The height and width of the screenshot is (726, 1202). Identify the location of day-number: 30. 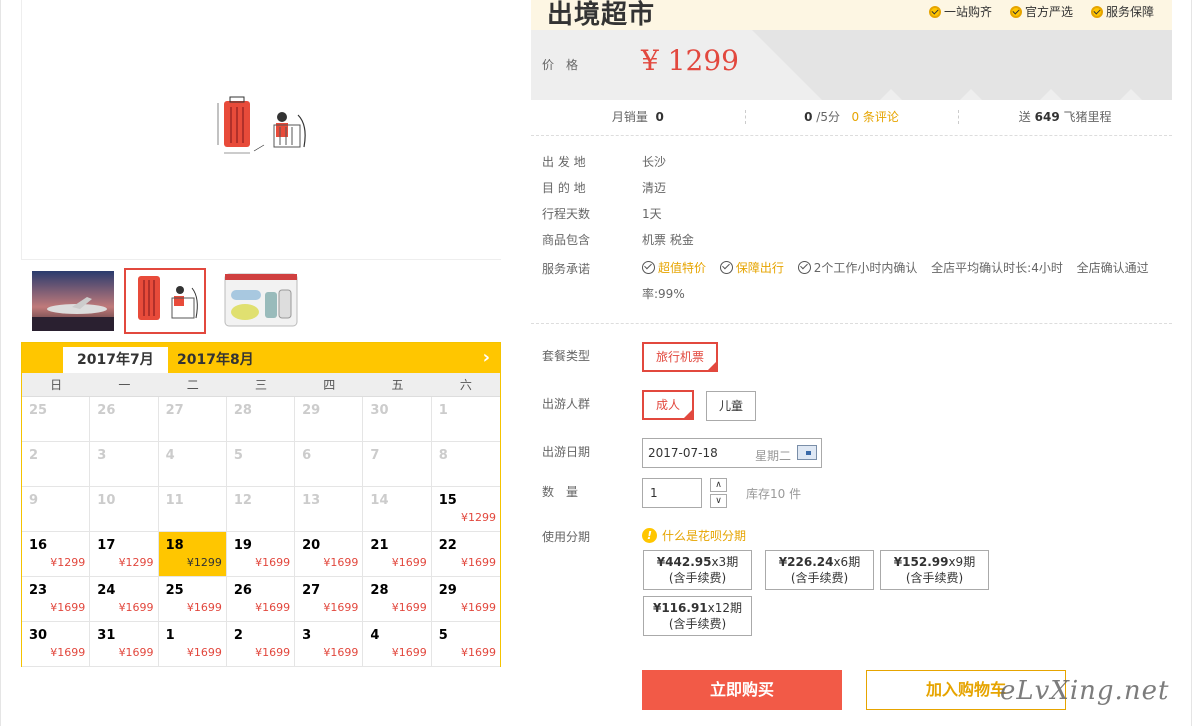
(38, 635).